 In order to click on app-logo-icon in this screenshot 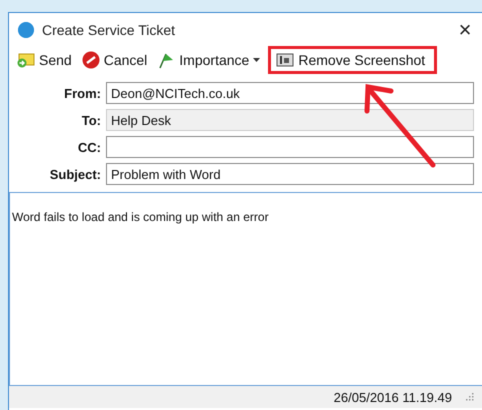, I will do `click(26, 30)`.